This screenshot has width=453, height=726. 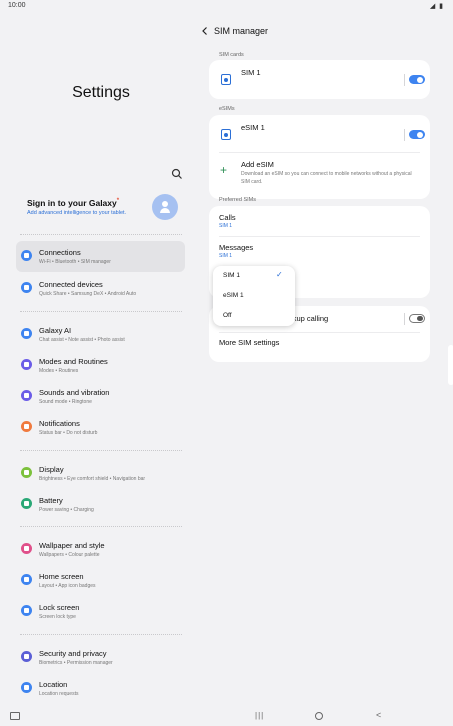 I want to click on menu-item-title: Battery, so click(x=51, y=500).